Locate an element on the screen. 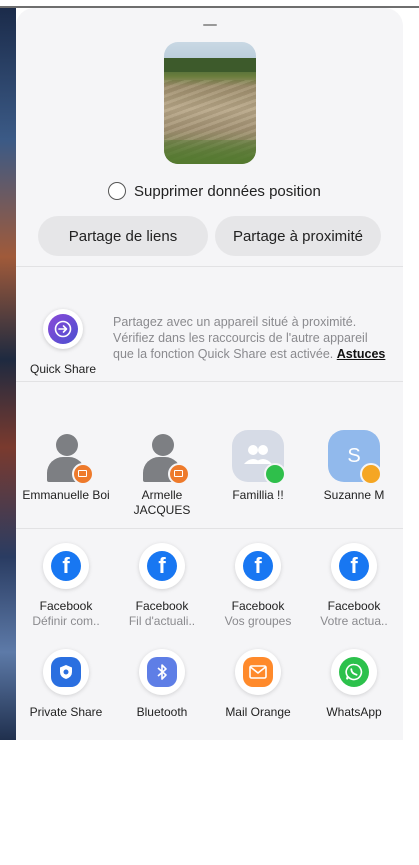 This screenshot has height=865, width=419. image-preview is located at coordinates (210, 103).